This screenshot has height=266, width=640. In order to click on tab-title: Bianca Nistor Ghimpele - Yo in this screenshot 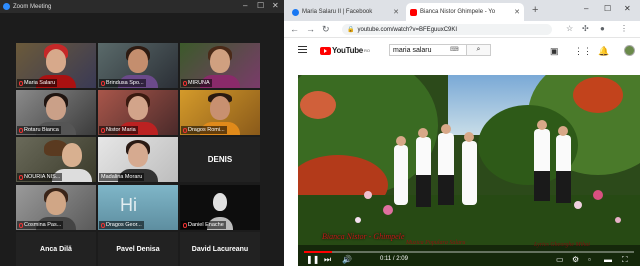, I will do `click(458, 12)`.